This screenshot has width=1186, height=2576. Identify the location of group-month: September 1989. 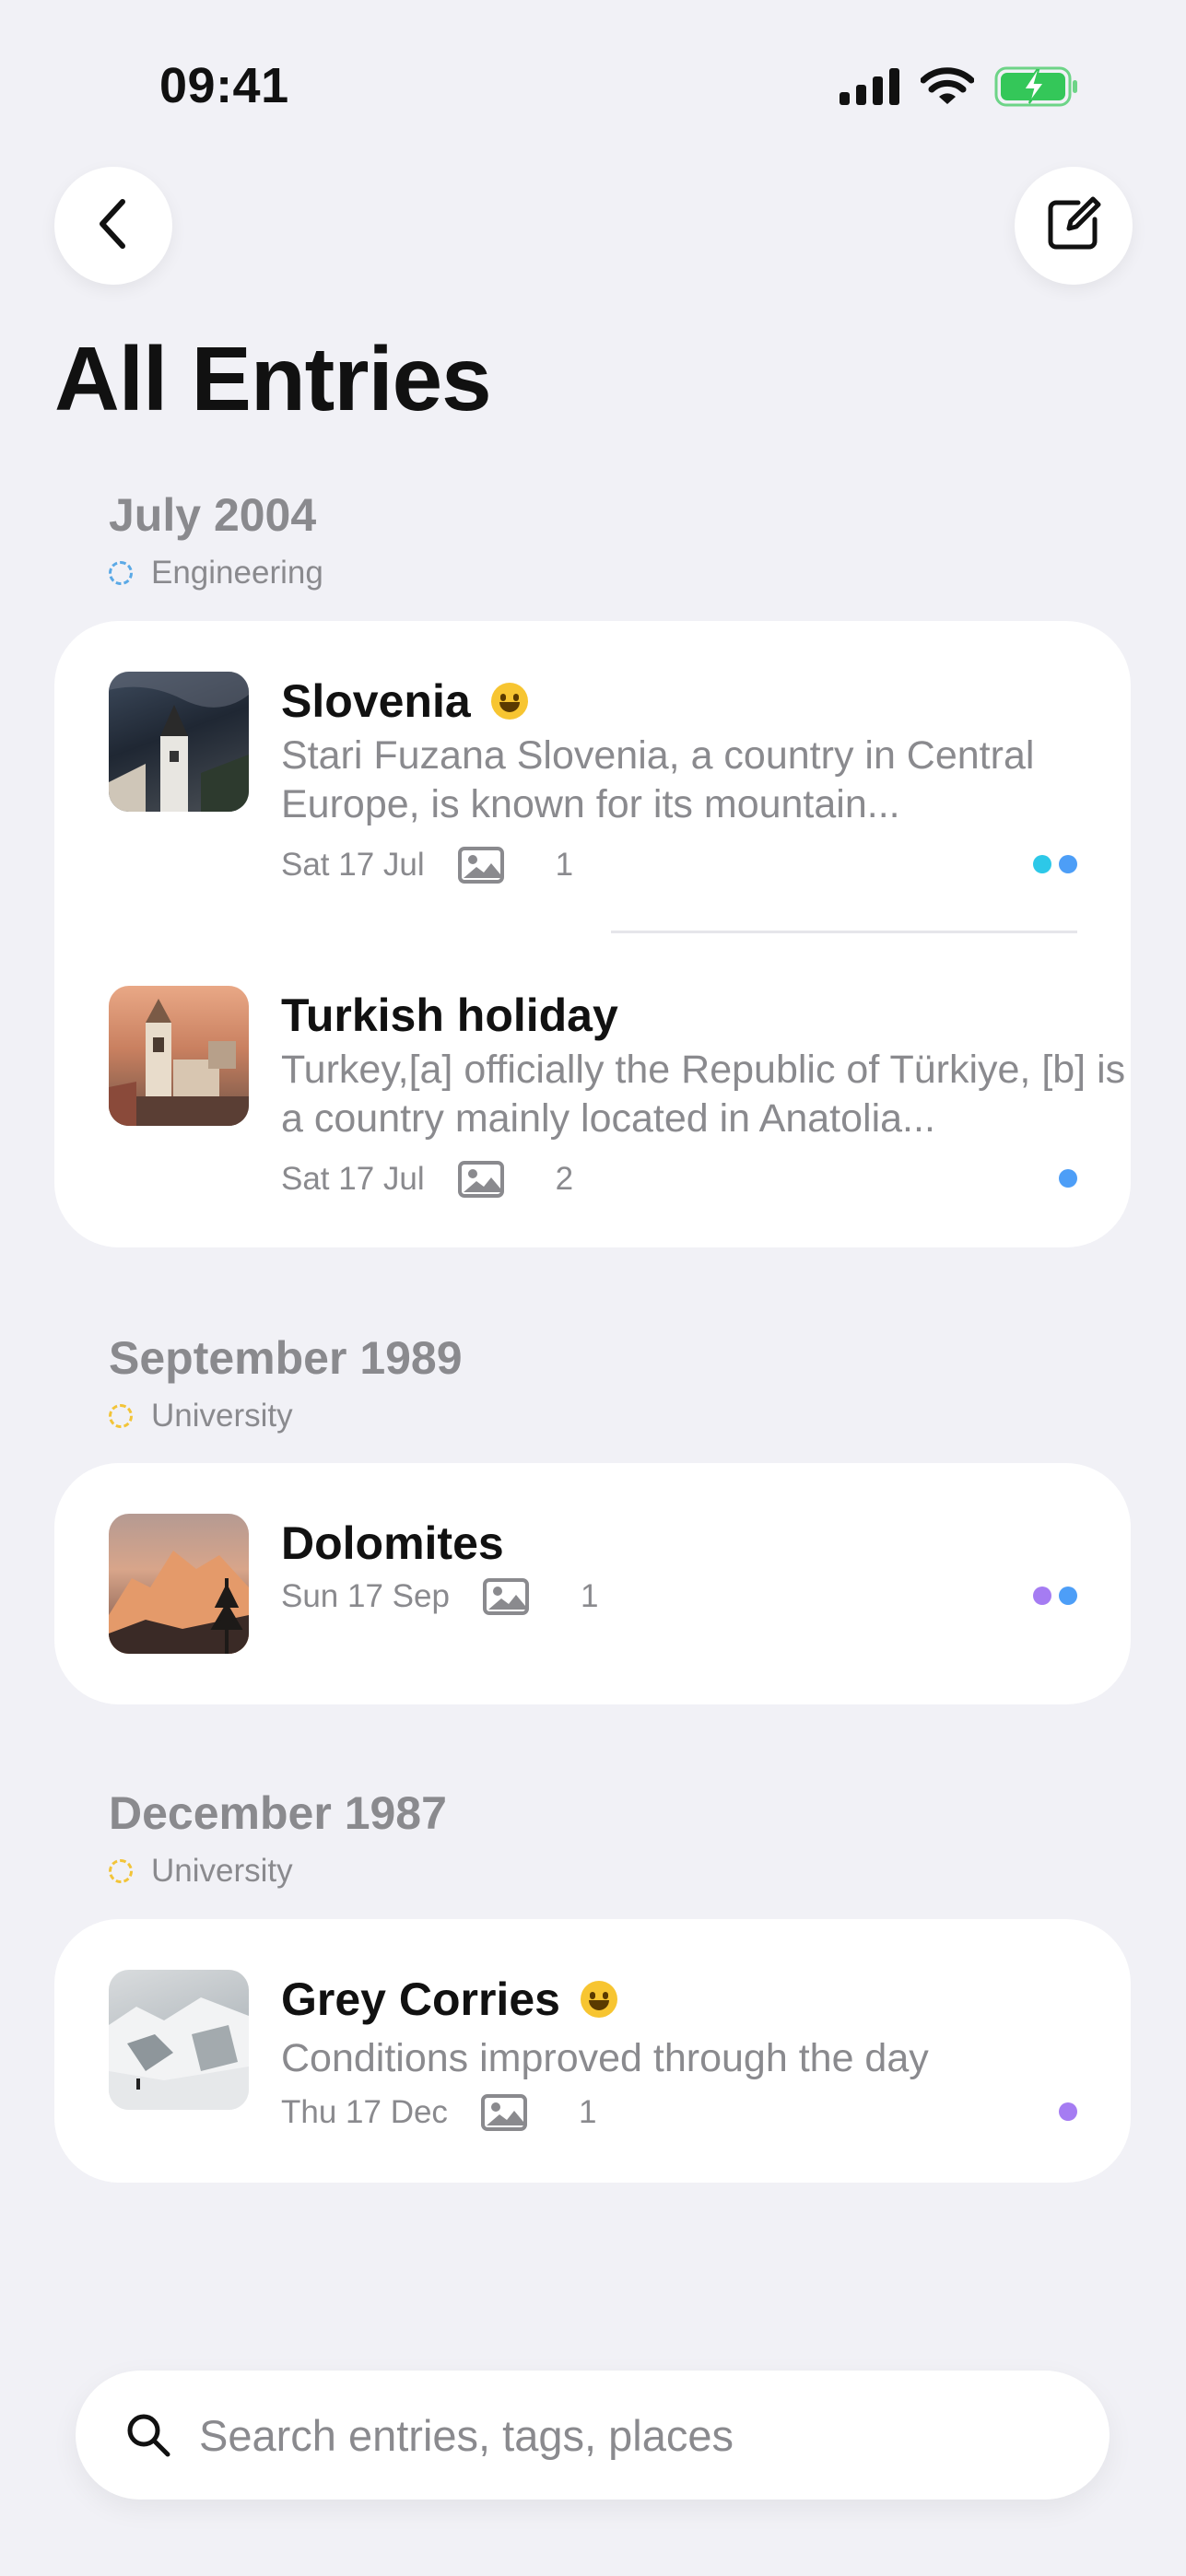
(286, 1358).